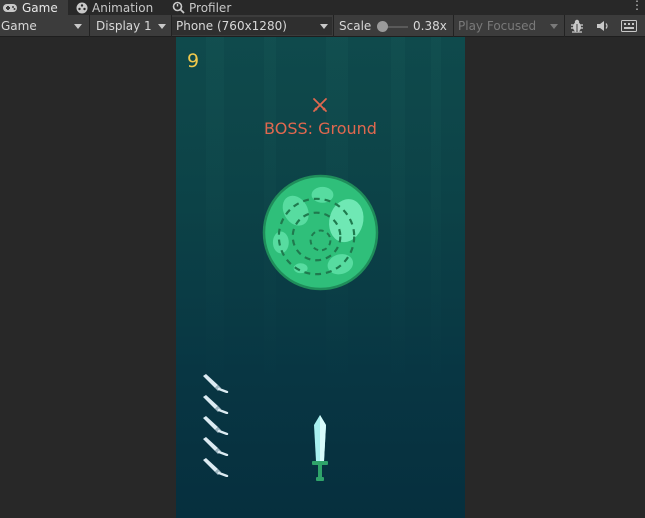 The image size is (645, 518). I want to click on tab-bar: Game Animation Profiler ⋮, so click(322, 7).